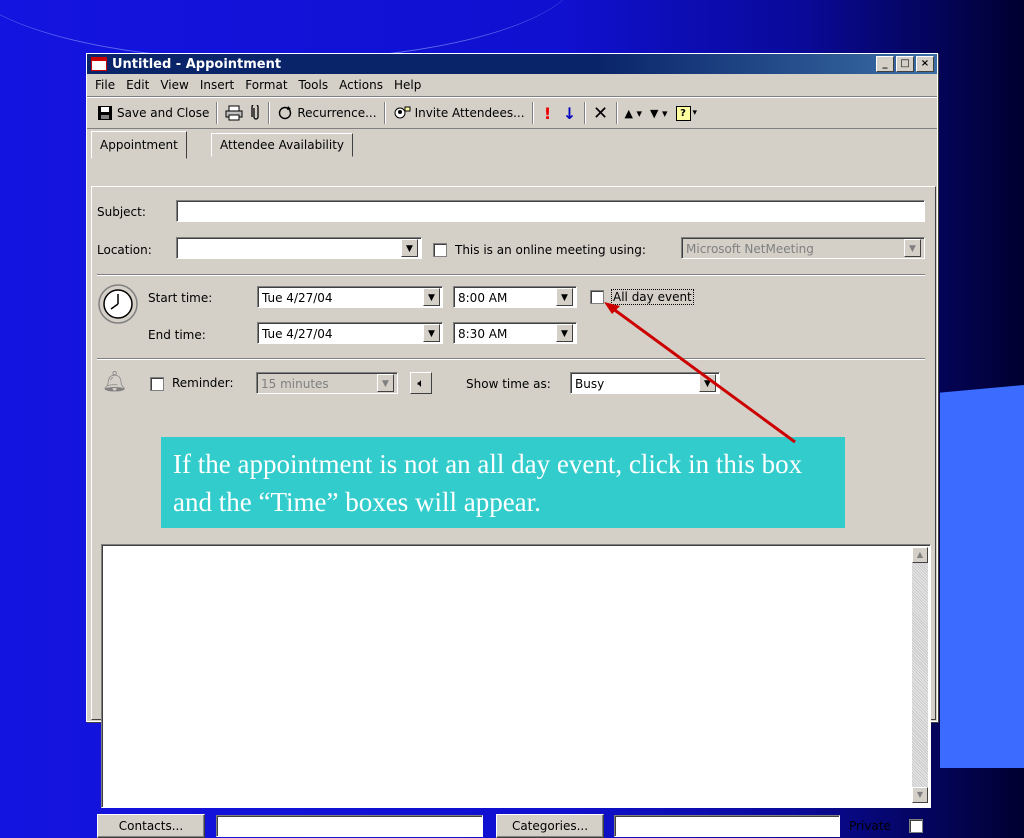  What do you see at coordinates (197, 64) in the screenshot?
I see `window-title: Untitled - Appointment` at bounding box center [197, 64].